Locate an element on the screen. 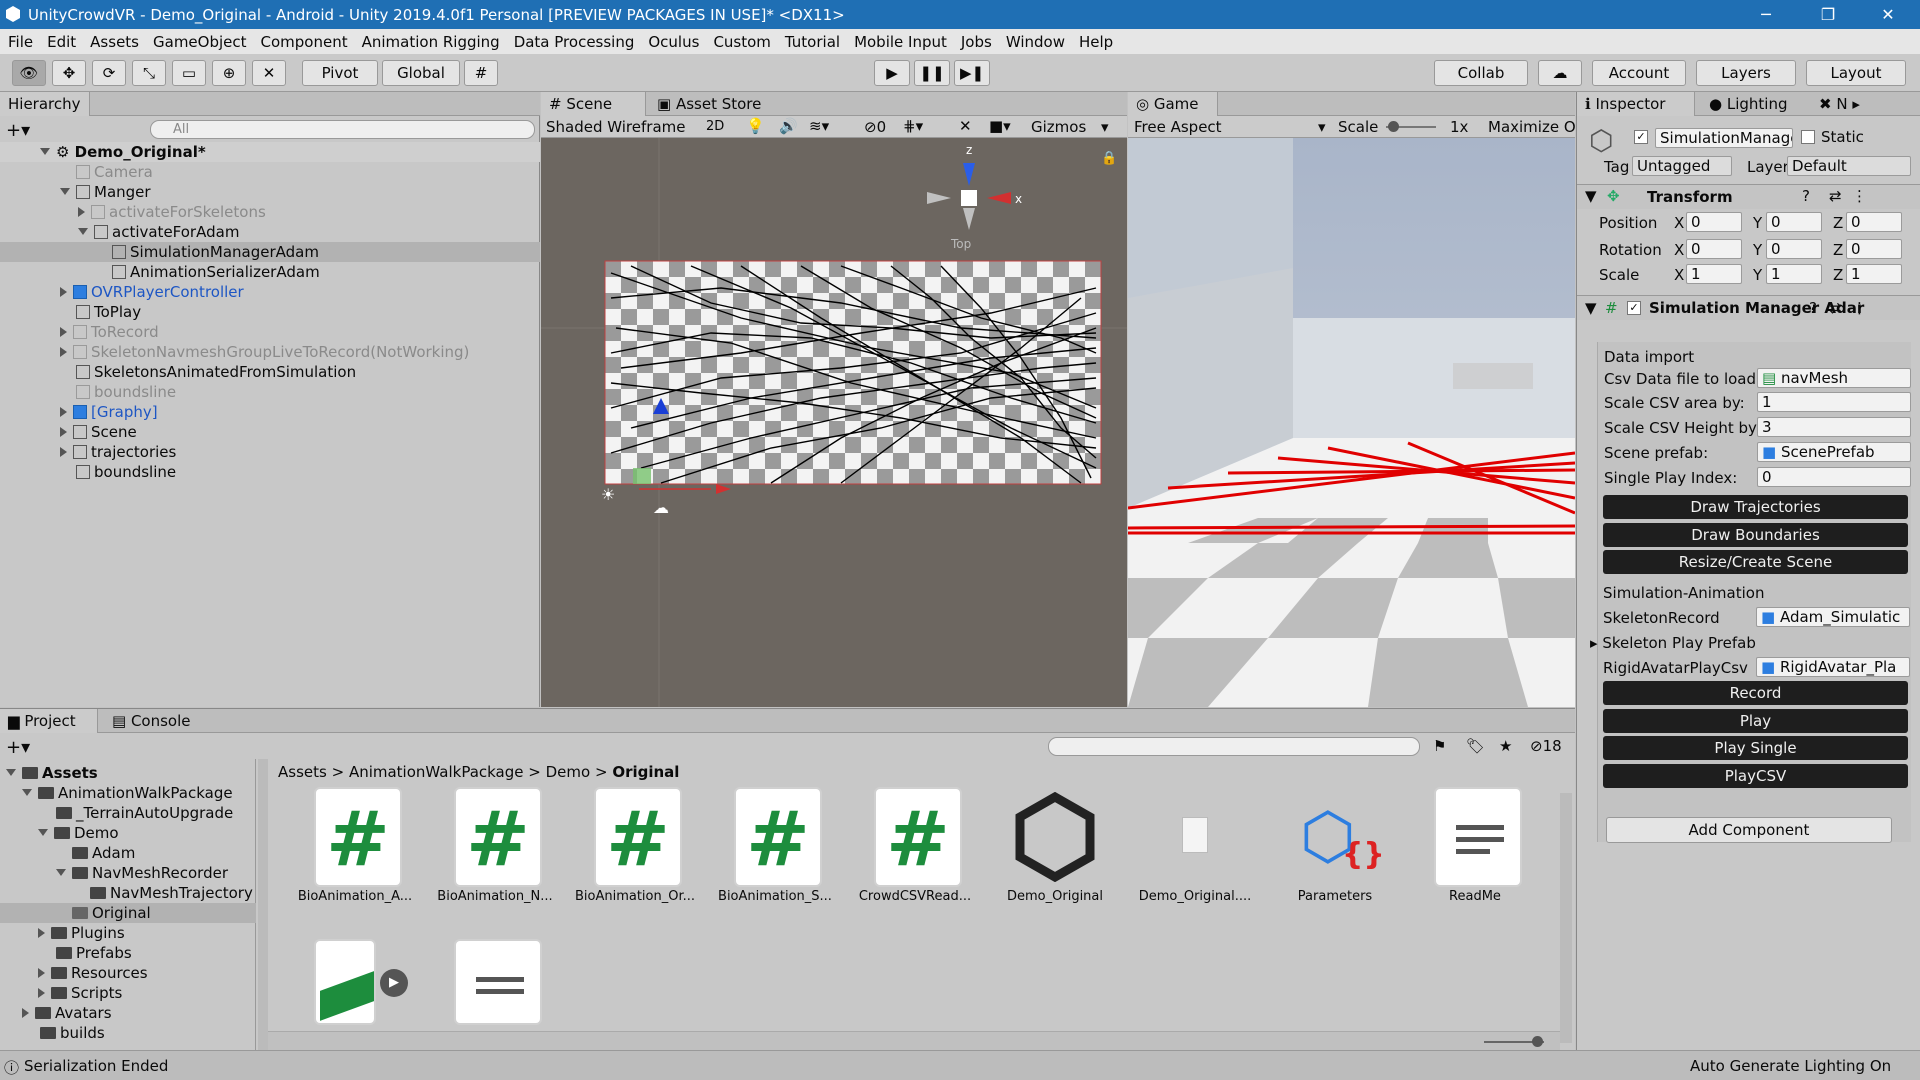 Image resolution: width=1920 pixels, height=1080 pixels. rotate-tool-button: ⟳ is located at coordinates (109, 73).